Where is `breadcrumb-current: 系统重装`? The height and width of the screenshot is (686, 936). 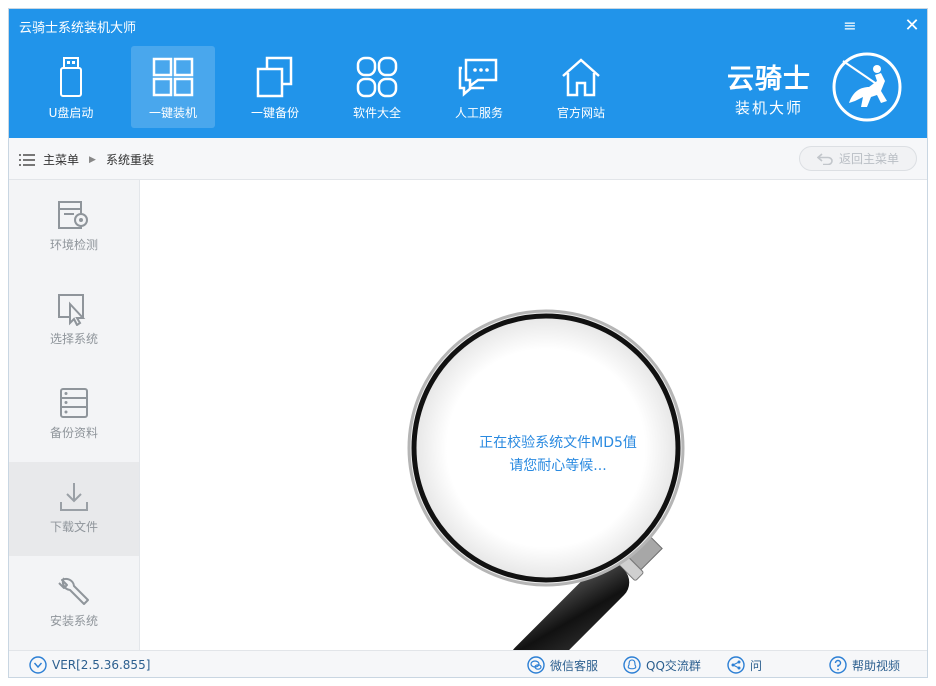 breadcrumb-current: 系统重装 is located at coordinates (129, 160).